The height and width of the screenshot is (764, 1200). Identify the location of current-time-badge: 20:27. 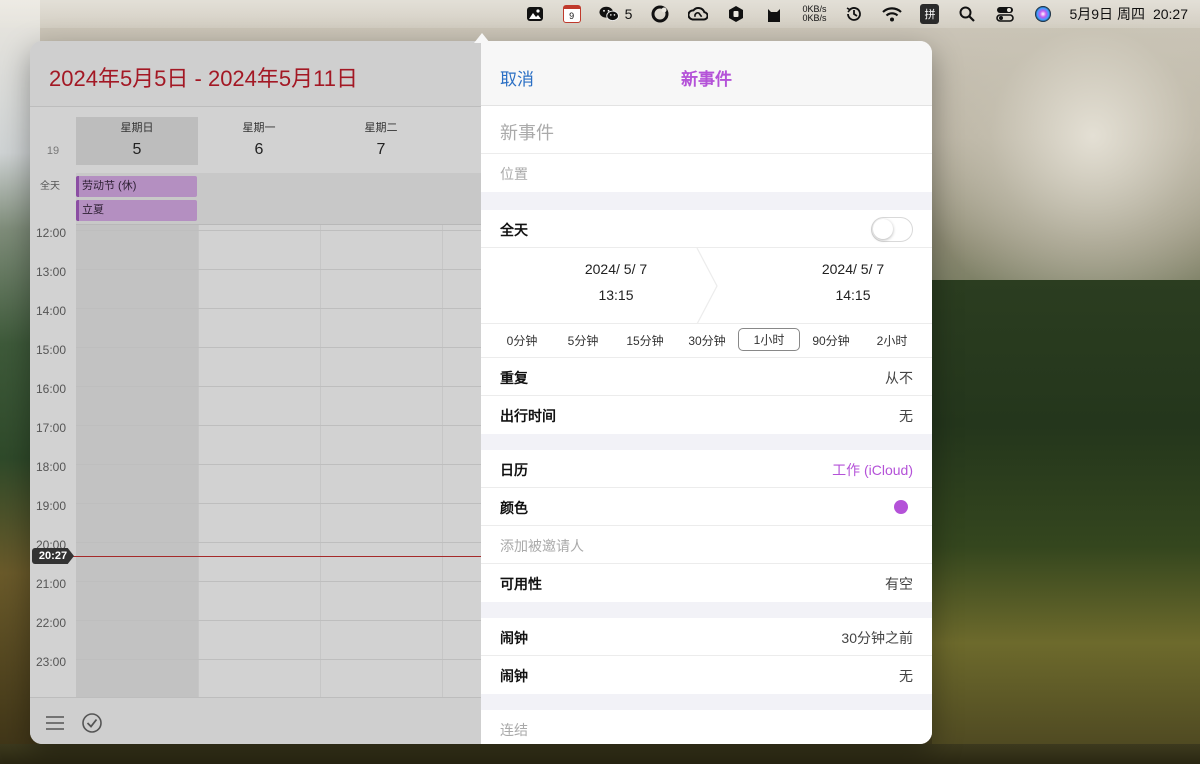
(53, 556).